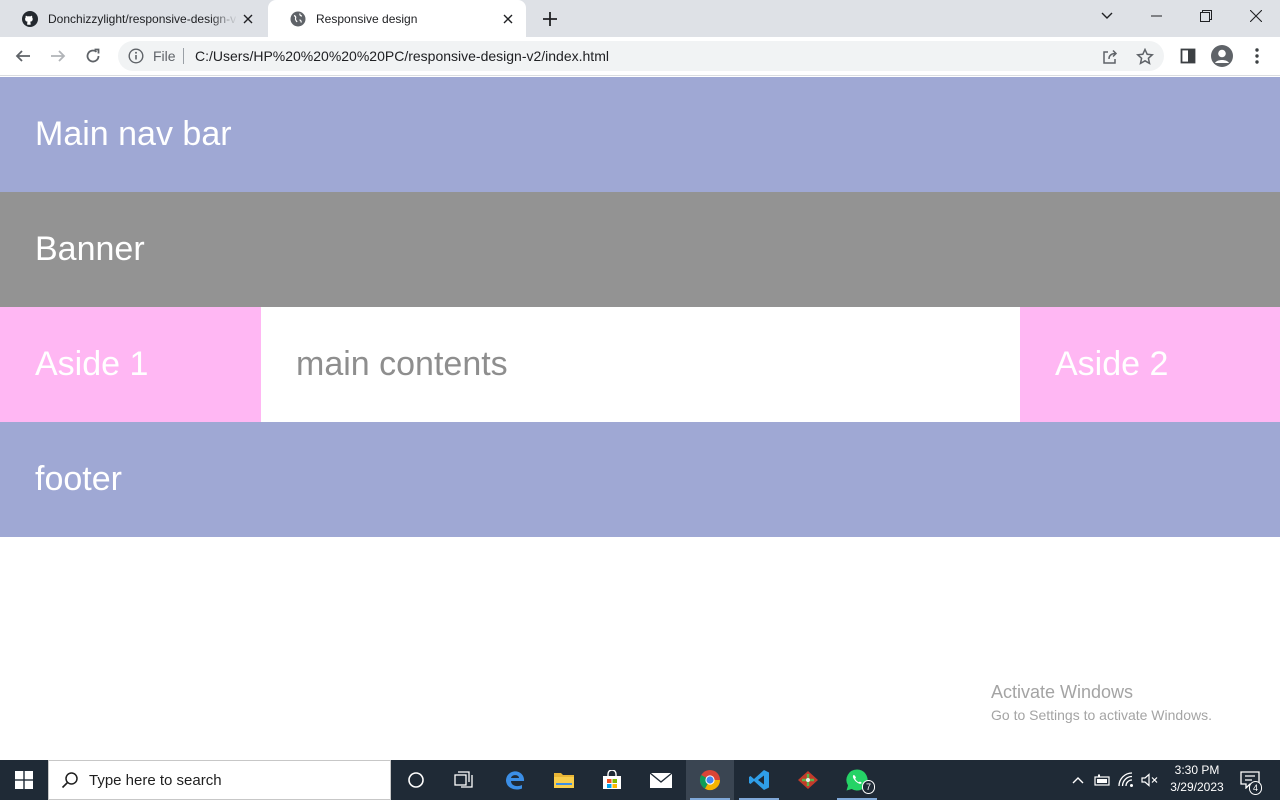 This screenshot has height=800, width=1280. I want to click on banner-label: Banner, so click(90, 249).